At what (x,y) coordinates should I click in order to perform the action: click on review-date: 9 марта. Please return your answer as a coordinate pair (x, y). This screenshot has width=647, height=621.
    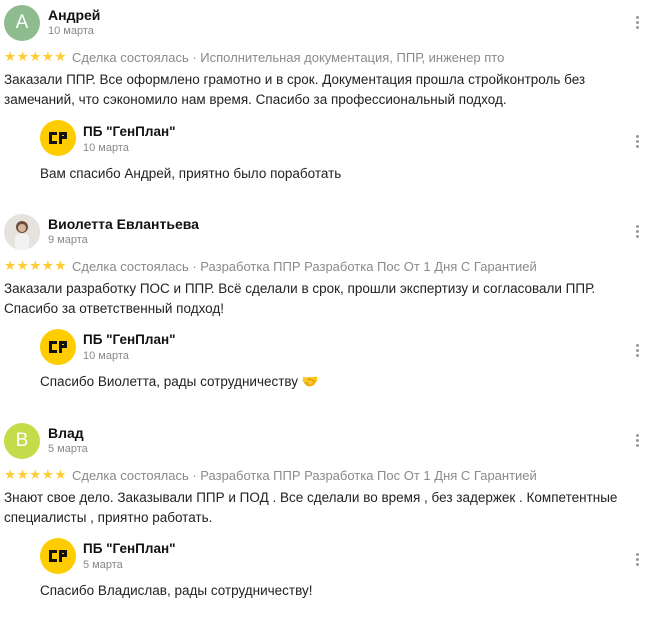
    Looking at the image, I should click on (68, 240).